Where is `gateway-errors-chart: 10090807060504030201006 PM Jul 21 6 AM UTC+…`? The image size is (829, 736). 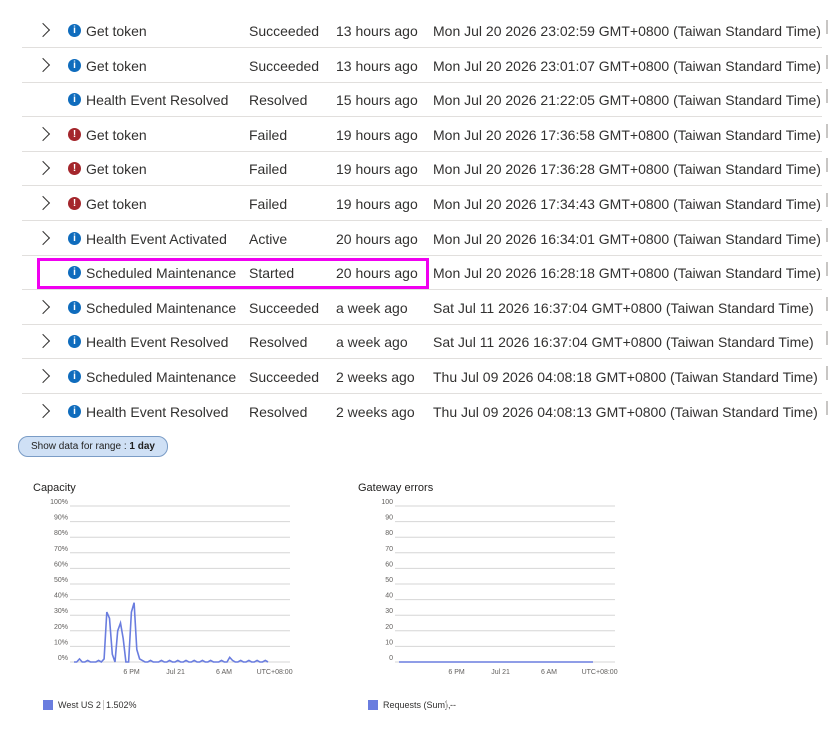
gateway-errors-chart: 10090807060504030201006 PM Jul 21 6 AM UTC+… is located at coordinates (475, 591).